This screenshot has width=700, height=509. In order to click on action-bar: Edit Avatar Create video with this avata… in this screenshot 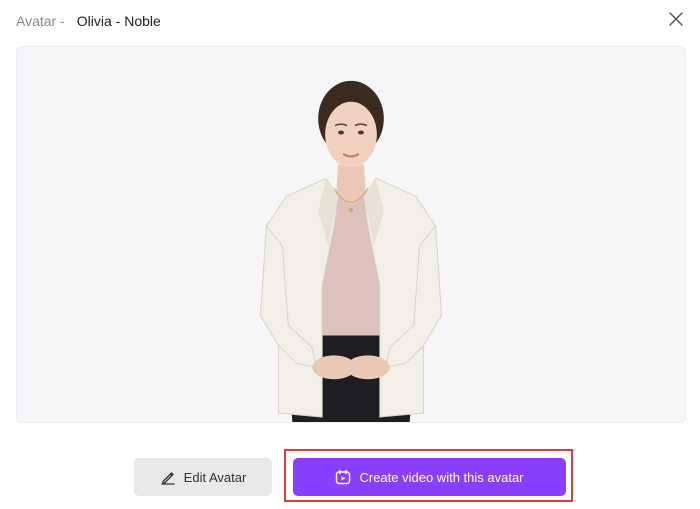, I will do `click(350, 475)`.